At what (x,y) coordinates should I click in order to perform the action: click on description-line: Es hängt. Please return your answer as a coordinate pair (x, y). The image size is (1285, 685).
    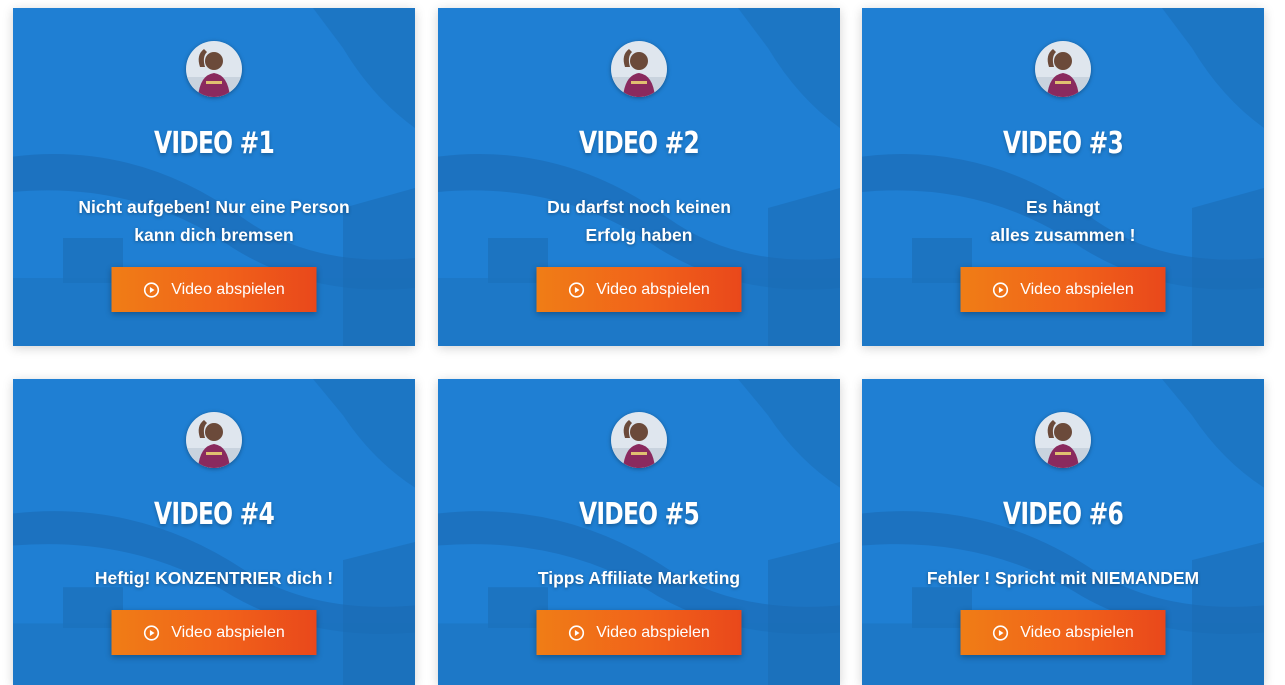
    Looking at the image, I should click on (1063, 207).